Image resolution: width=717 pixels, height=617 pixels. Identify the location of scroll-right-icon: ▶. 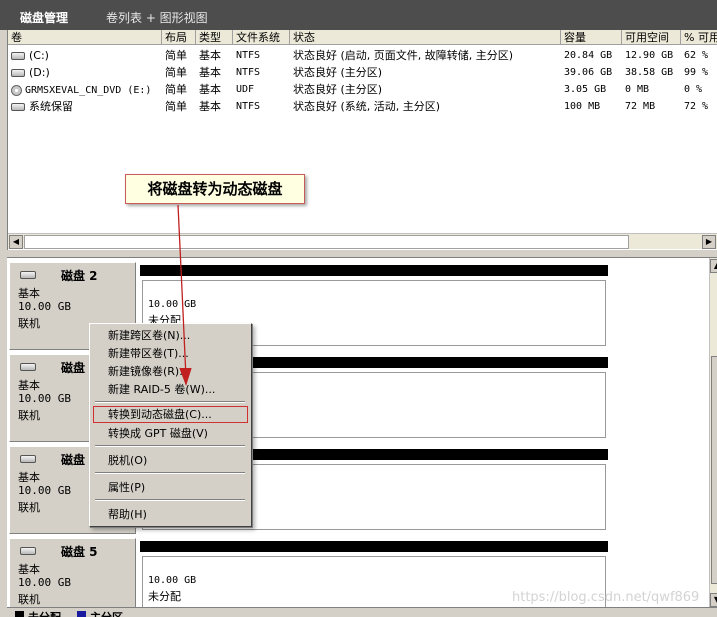
(709, 242).